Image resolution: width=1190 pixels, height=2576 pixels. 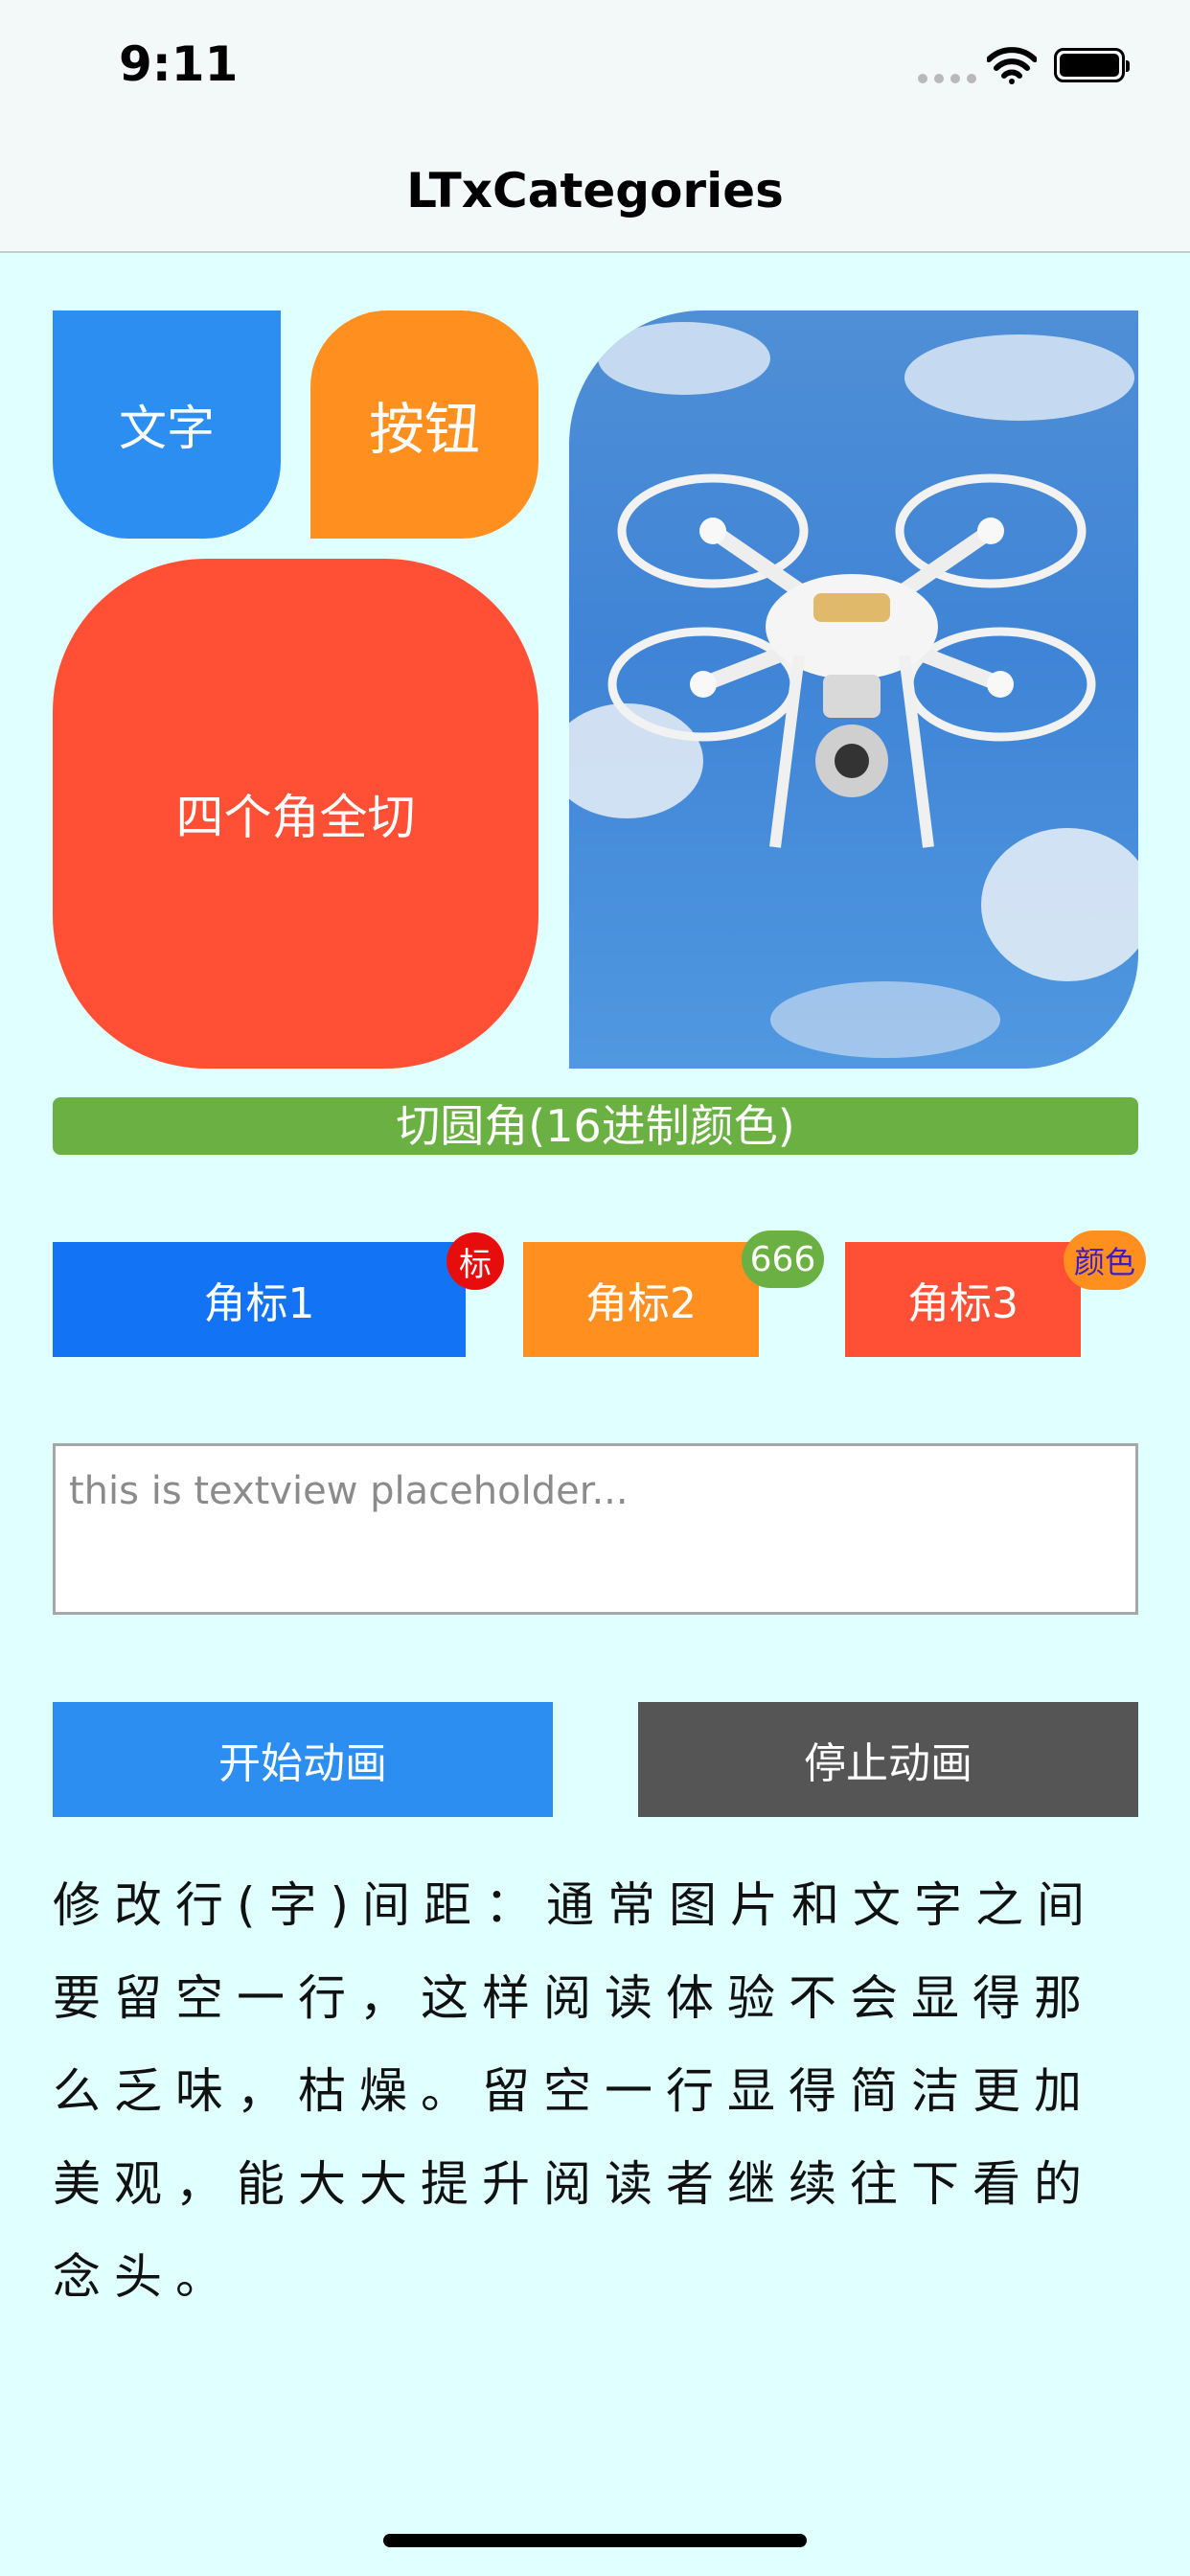 What do you see at coordinates (475, 1261) in the screenshot?
I see `badge-1: 标` at bounding box center [475, 1261].